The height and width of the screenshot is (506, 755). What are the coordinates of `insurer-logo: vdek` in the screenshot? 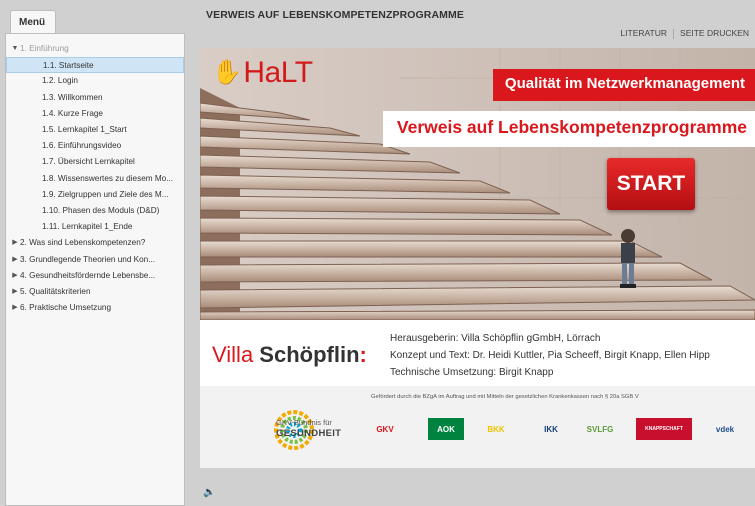 It's located at (725, 429).